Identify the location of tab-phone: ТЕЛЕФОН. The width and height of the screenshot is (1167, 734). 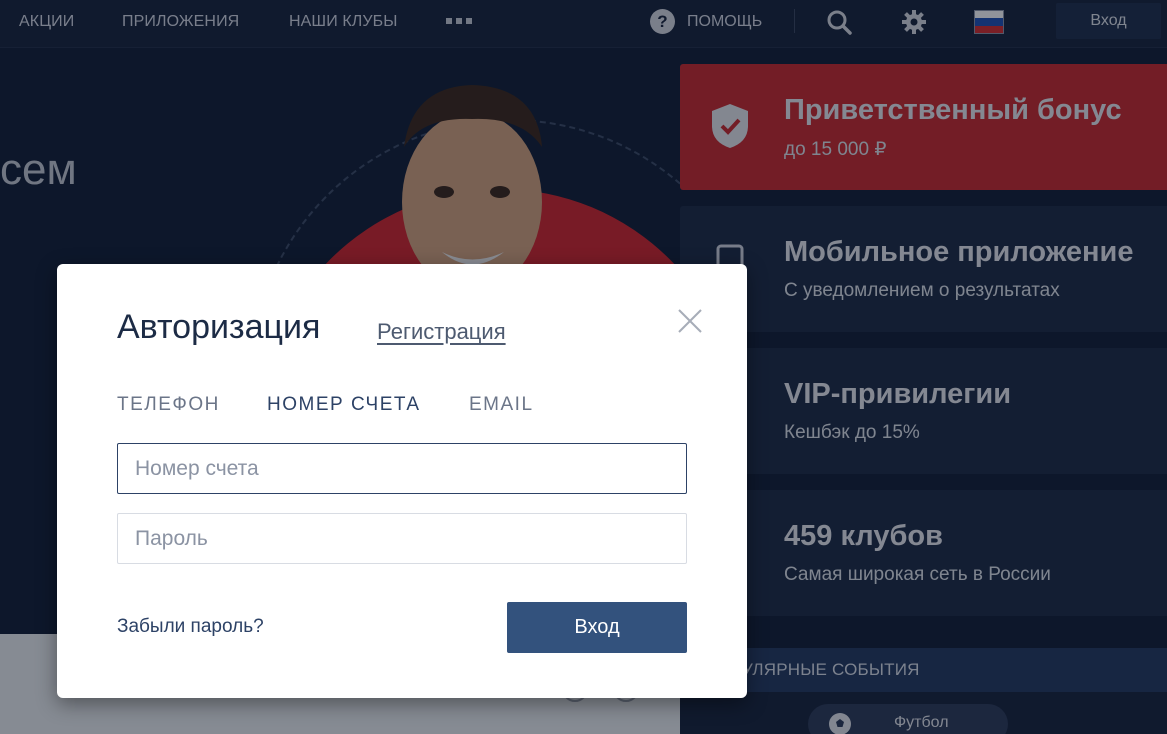
(168, 405).